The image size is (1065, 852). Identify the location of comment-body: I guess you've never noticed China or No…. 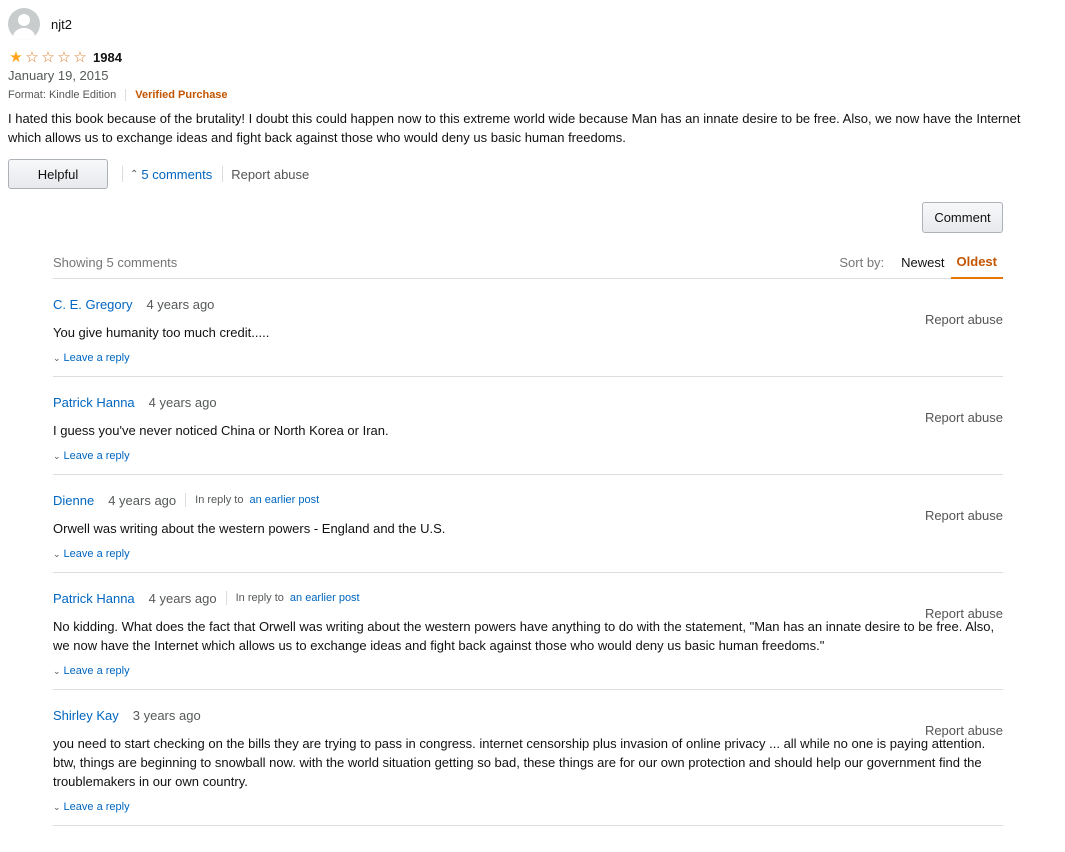
(221, 430).